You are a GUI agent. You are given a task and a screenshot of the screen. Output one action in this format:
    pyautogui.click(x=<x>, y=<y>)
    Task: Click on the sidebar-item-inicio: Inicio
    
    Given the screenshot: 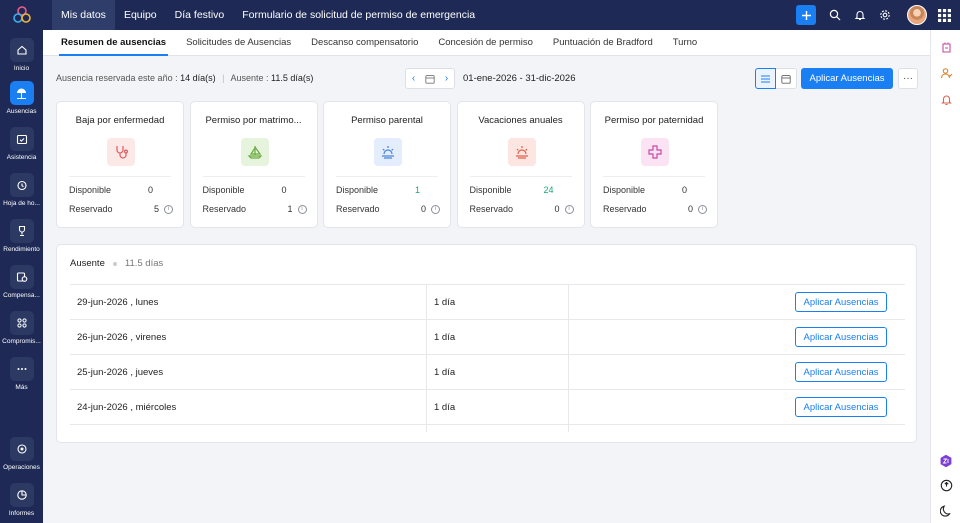 What is the action you would take?
    pyautogui.click(x=21, y=55)
    